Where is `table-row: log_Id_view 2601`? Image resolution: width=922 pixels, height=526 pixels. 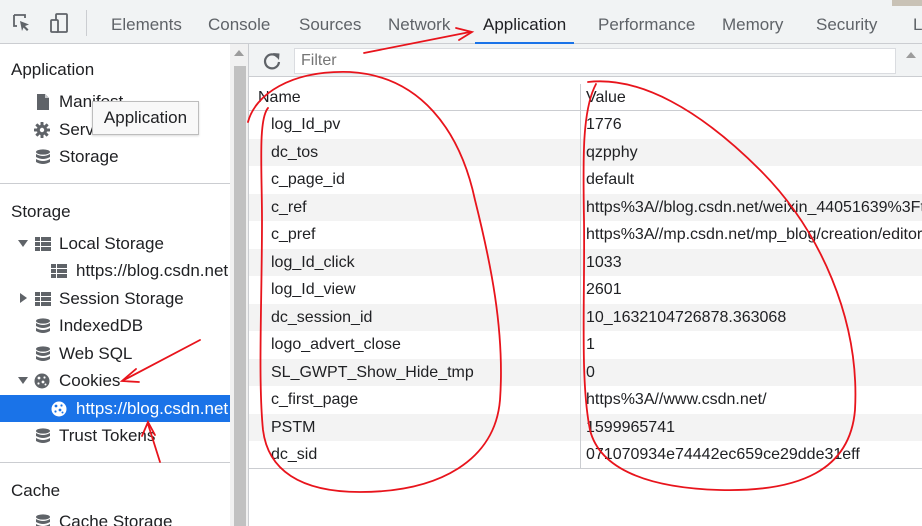
table-row: log_Id_view 2601 is located at coordinates (585, 290).